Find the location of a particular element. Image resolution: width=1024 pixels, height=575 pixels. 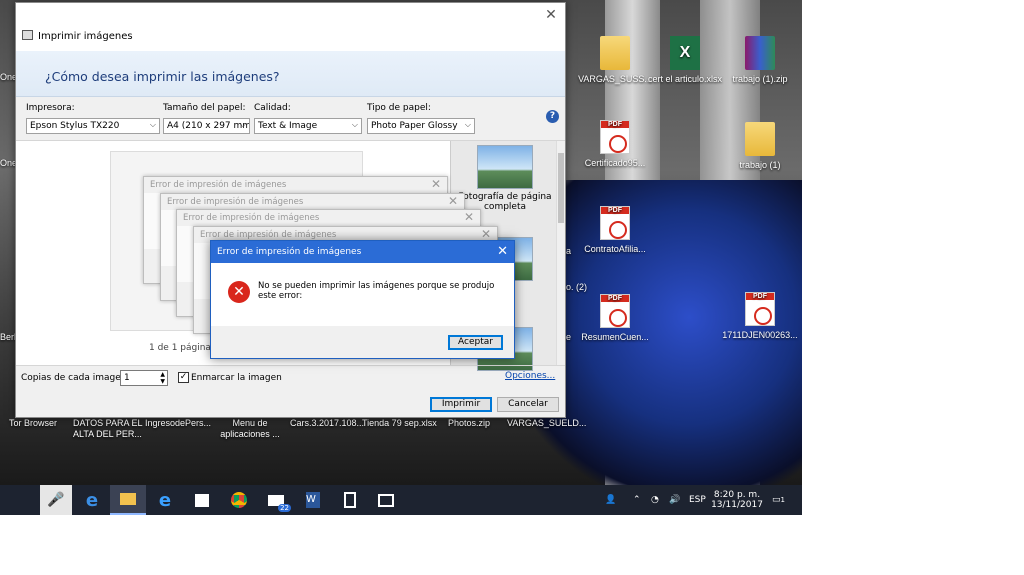

edge-icon: e is located at coordinates (92, 500).